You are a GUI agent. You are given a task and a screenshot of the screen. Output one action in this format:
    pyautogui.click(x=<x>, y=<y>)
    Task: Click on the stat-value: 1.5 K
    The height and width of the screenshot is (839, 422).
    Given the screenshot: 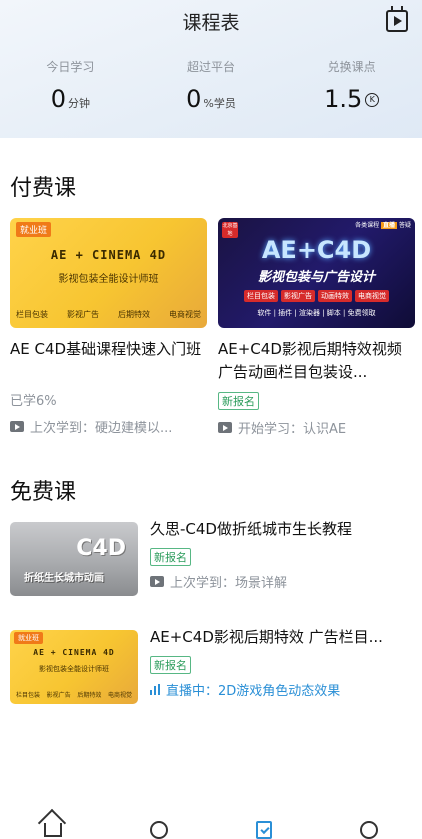 What is the action you would take?
    pyautogui.click(x=351, y=99)
    